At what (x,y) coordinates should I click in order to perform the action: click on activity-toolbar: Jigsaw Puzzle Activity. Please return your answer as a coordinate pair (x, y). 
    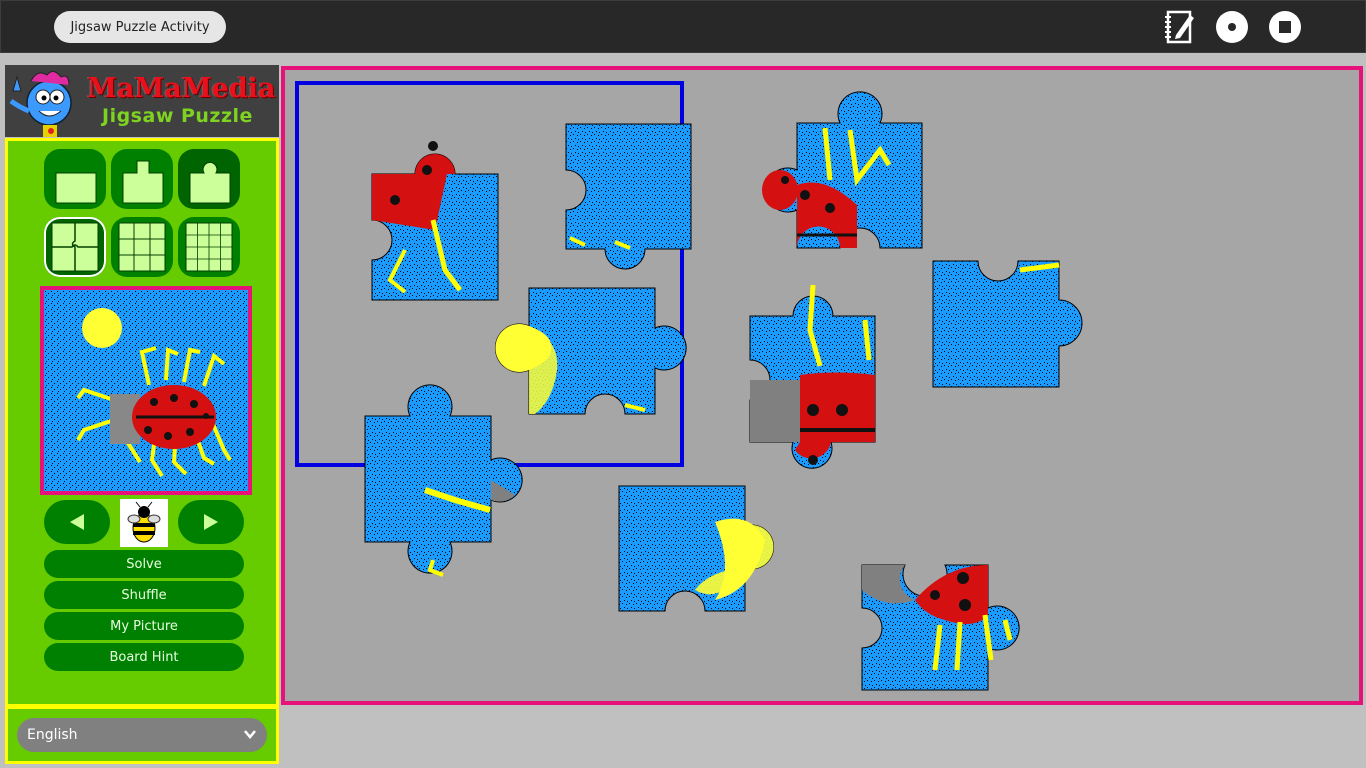
    Looking at the image, I should click on (683, 26).